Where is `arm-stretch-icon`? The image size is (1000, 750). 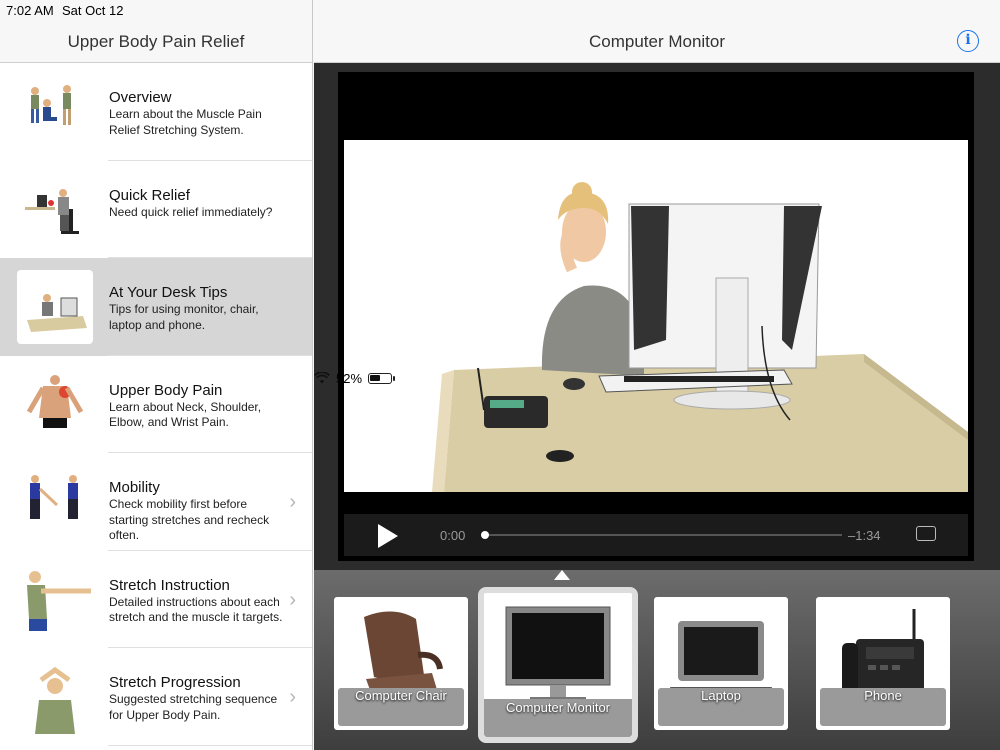 arm-stretch-icon is located at coordinates (55, 599).